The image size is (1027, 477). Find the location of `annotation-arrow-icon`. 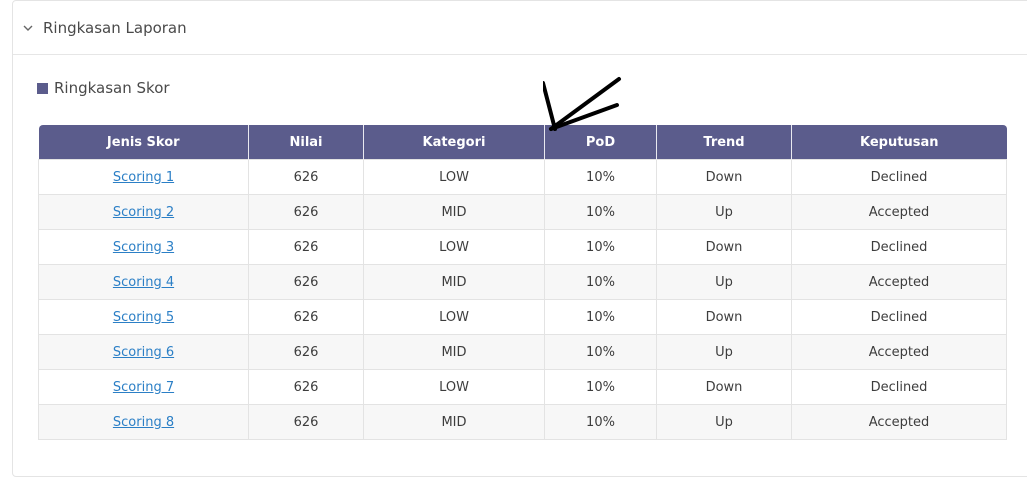

annotation-arrow-icon is located at coordinates (582, 104).